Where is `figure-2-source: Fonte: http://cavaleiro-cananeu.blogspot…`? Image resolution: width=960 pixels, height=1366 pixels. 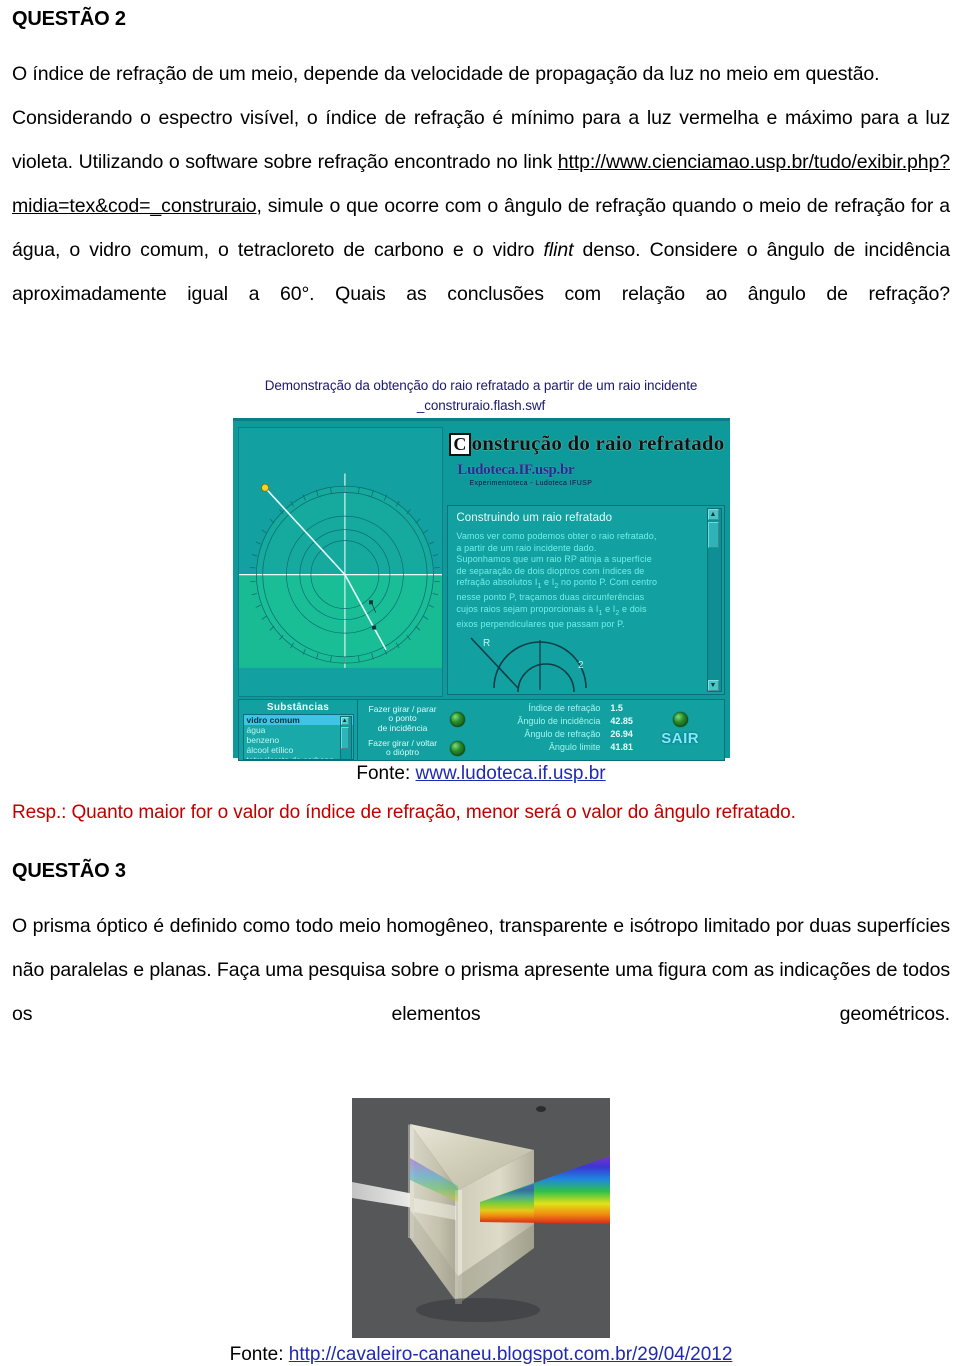 figure-2-source: Fonte: http://cavaleiro-cananeu.blogspot… is located at coordinates (481, 1355).